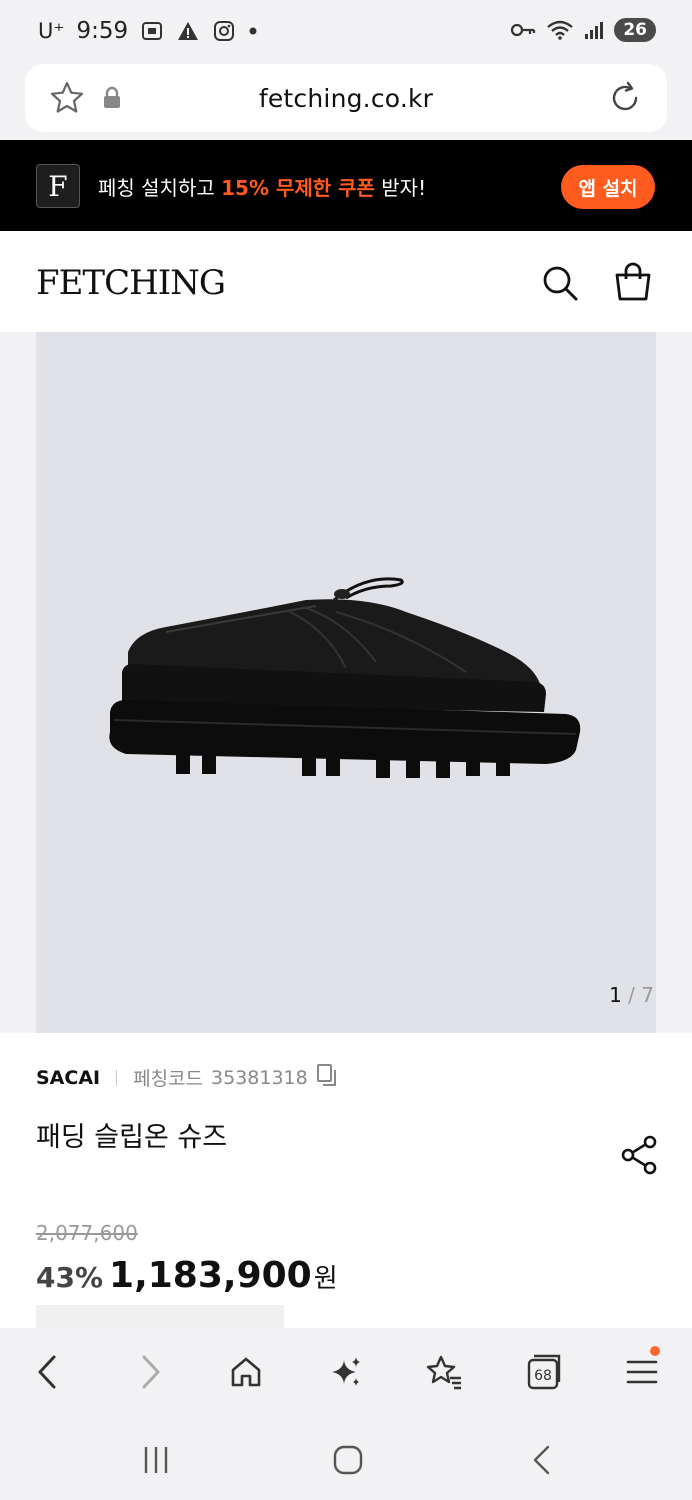  I want to click on carrier-label: U⁺, so click(51, 31).